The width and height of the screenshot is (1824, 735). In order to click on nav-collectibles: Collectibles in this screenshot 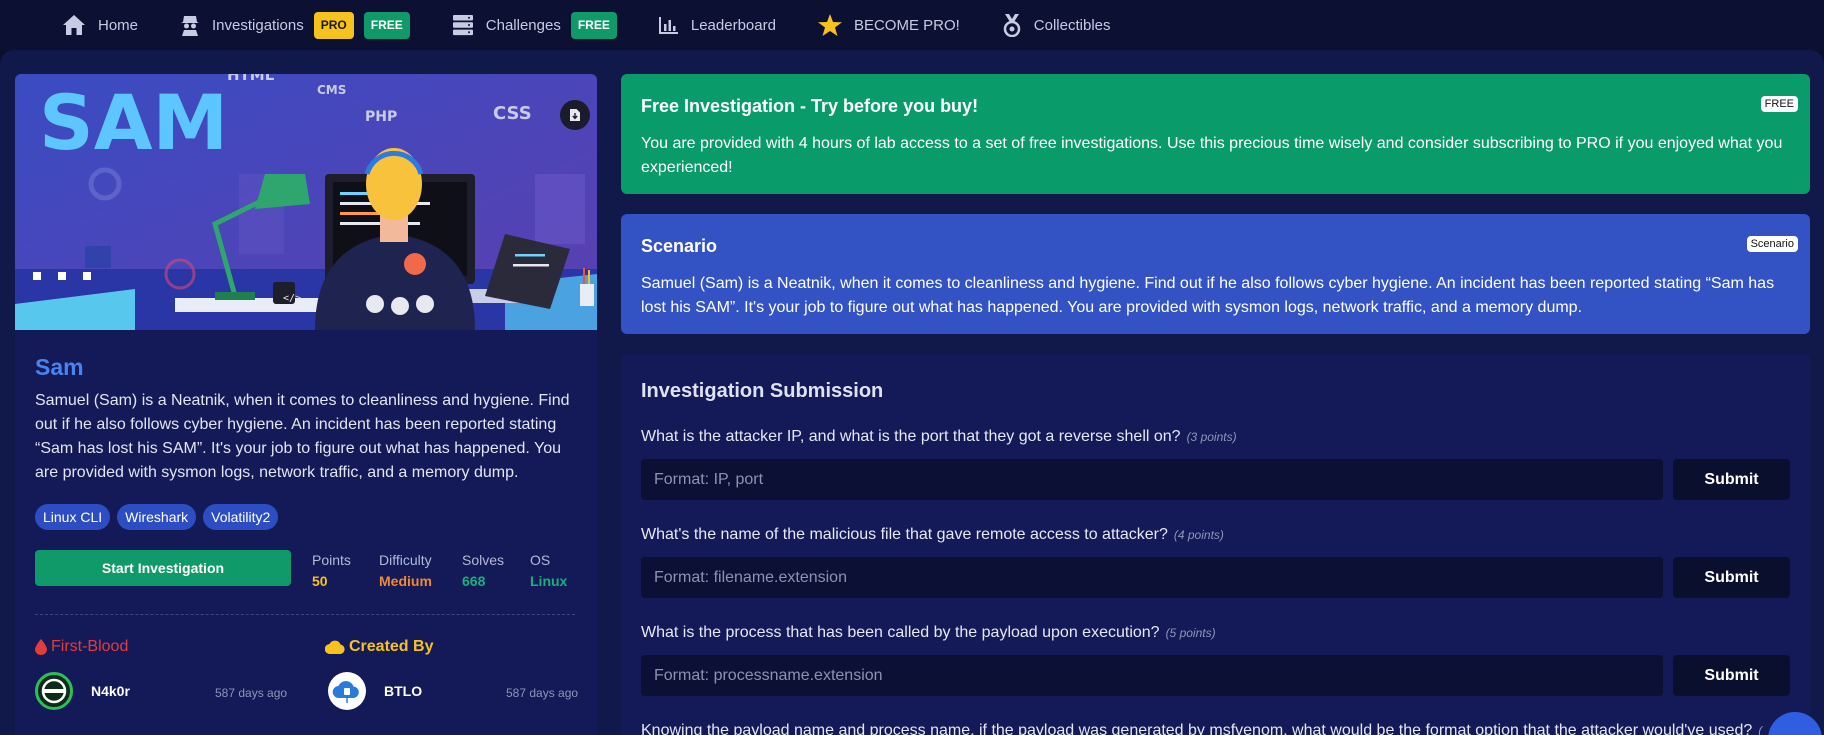, I will do `click(1056, 25)`.